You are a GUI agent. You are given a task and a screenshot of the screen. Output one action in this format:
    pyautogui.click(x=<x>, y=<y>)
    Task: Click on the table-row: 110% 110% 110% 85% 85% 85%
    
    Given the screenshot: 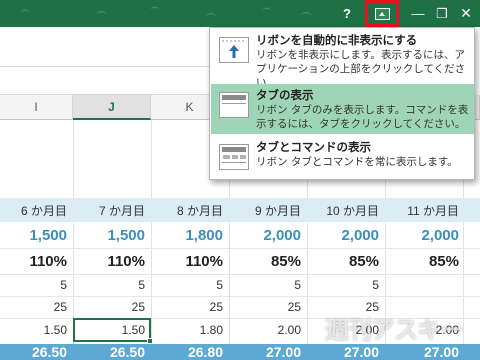 What is the action you would take?
    pyautogui.click(x=240, y=261)
    